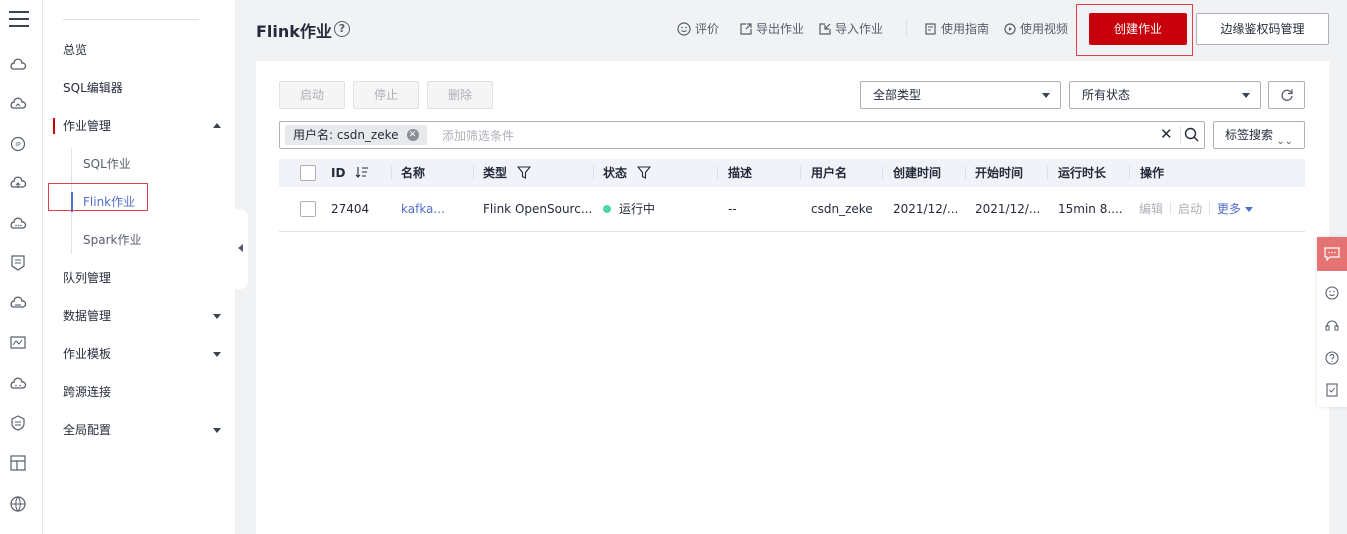  What do you see at coordinates (1138, 29) in the screenshot?
I see `create-job-button: 创建作业` at bounding box center [1138, 29].